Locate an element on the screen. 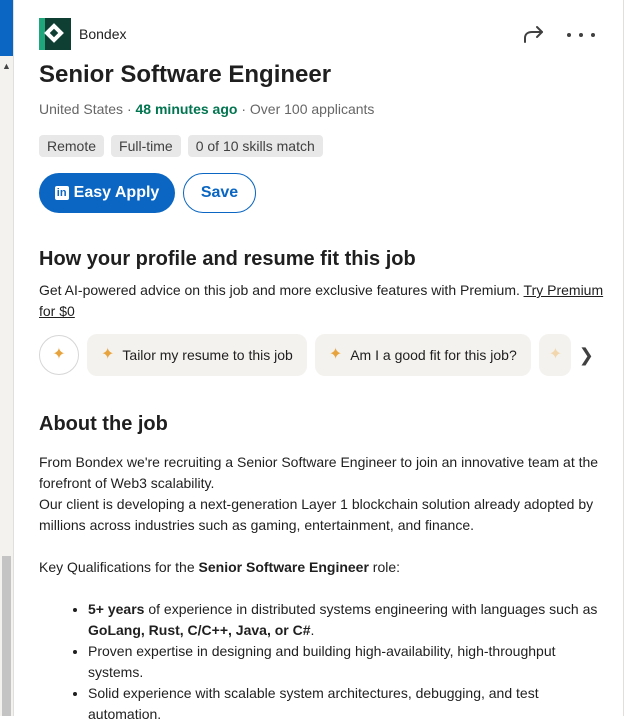  share-icon is located at coordinates (534, 35).